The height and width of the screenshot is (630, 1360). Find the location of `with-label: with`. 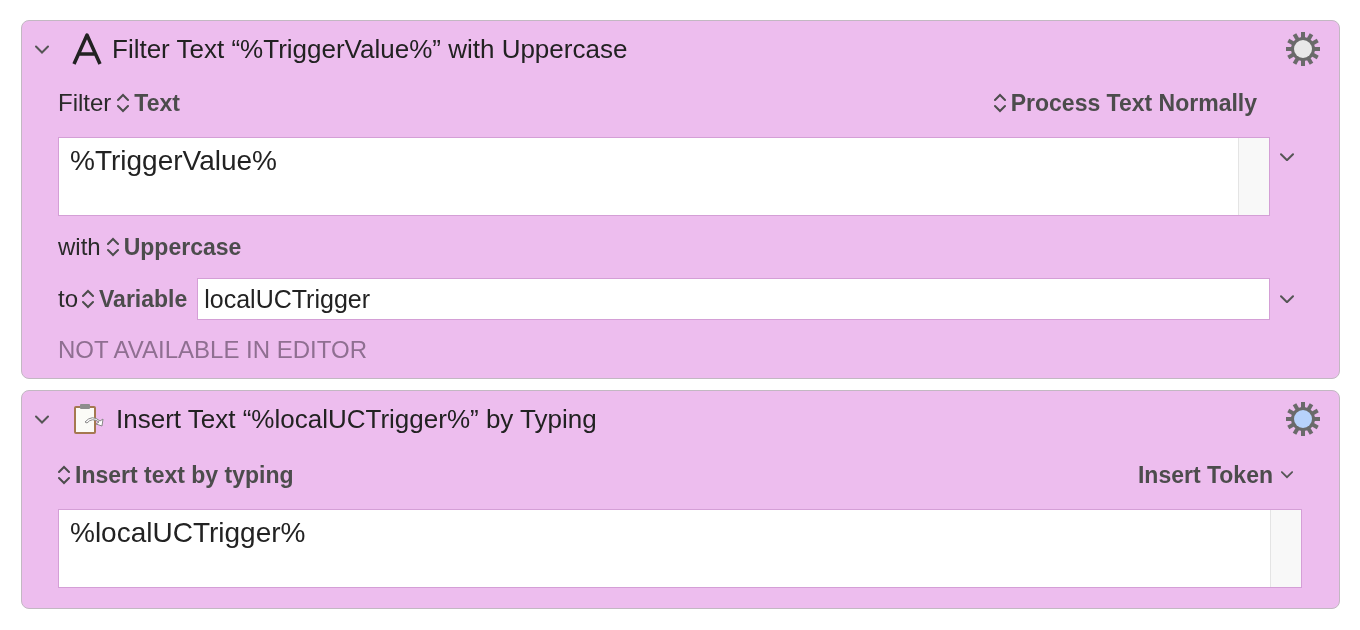

with-label: with is located at coordinates (79, 247).